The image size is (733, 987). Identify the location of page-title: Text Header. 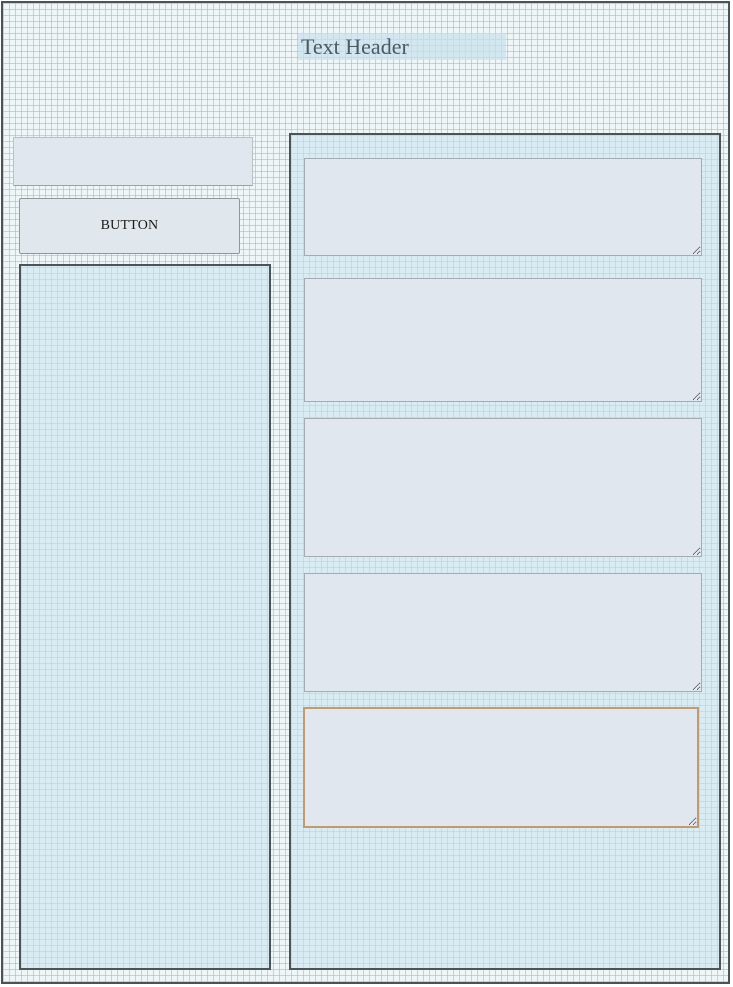
(355, 46).